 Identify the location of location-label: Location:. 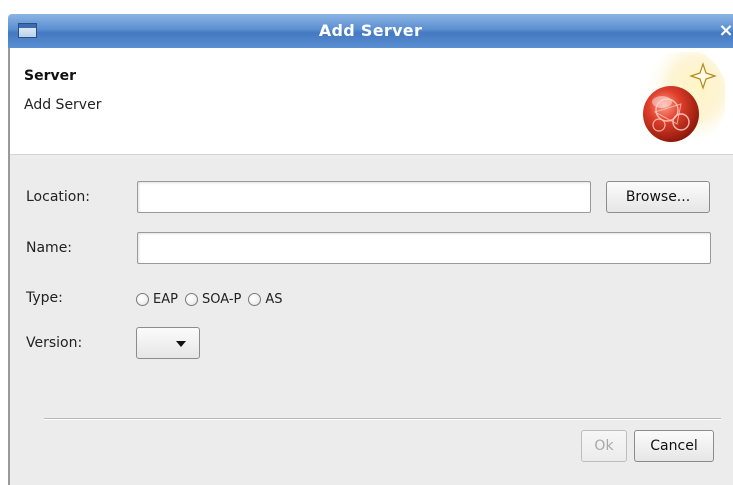
(58, 197).